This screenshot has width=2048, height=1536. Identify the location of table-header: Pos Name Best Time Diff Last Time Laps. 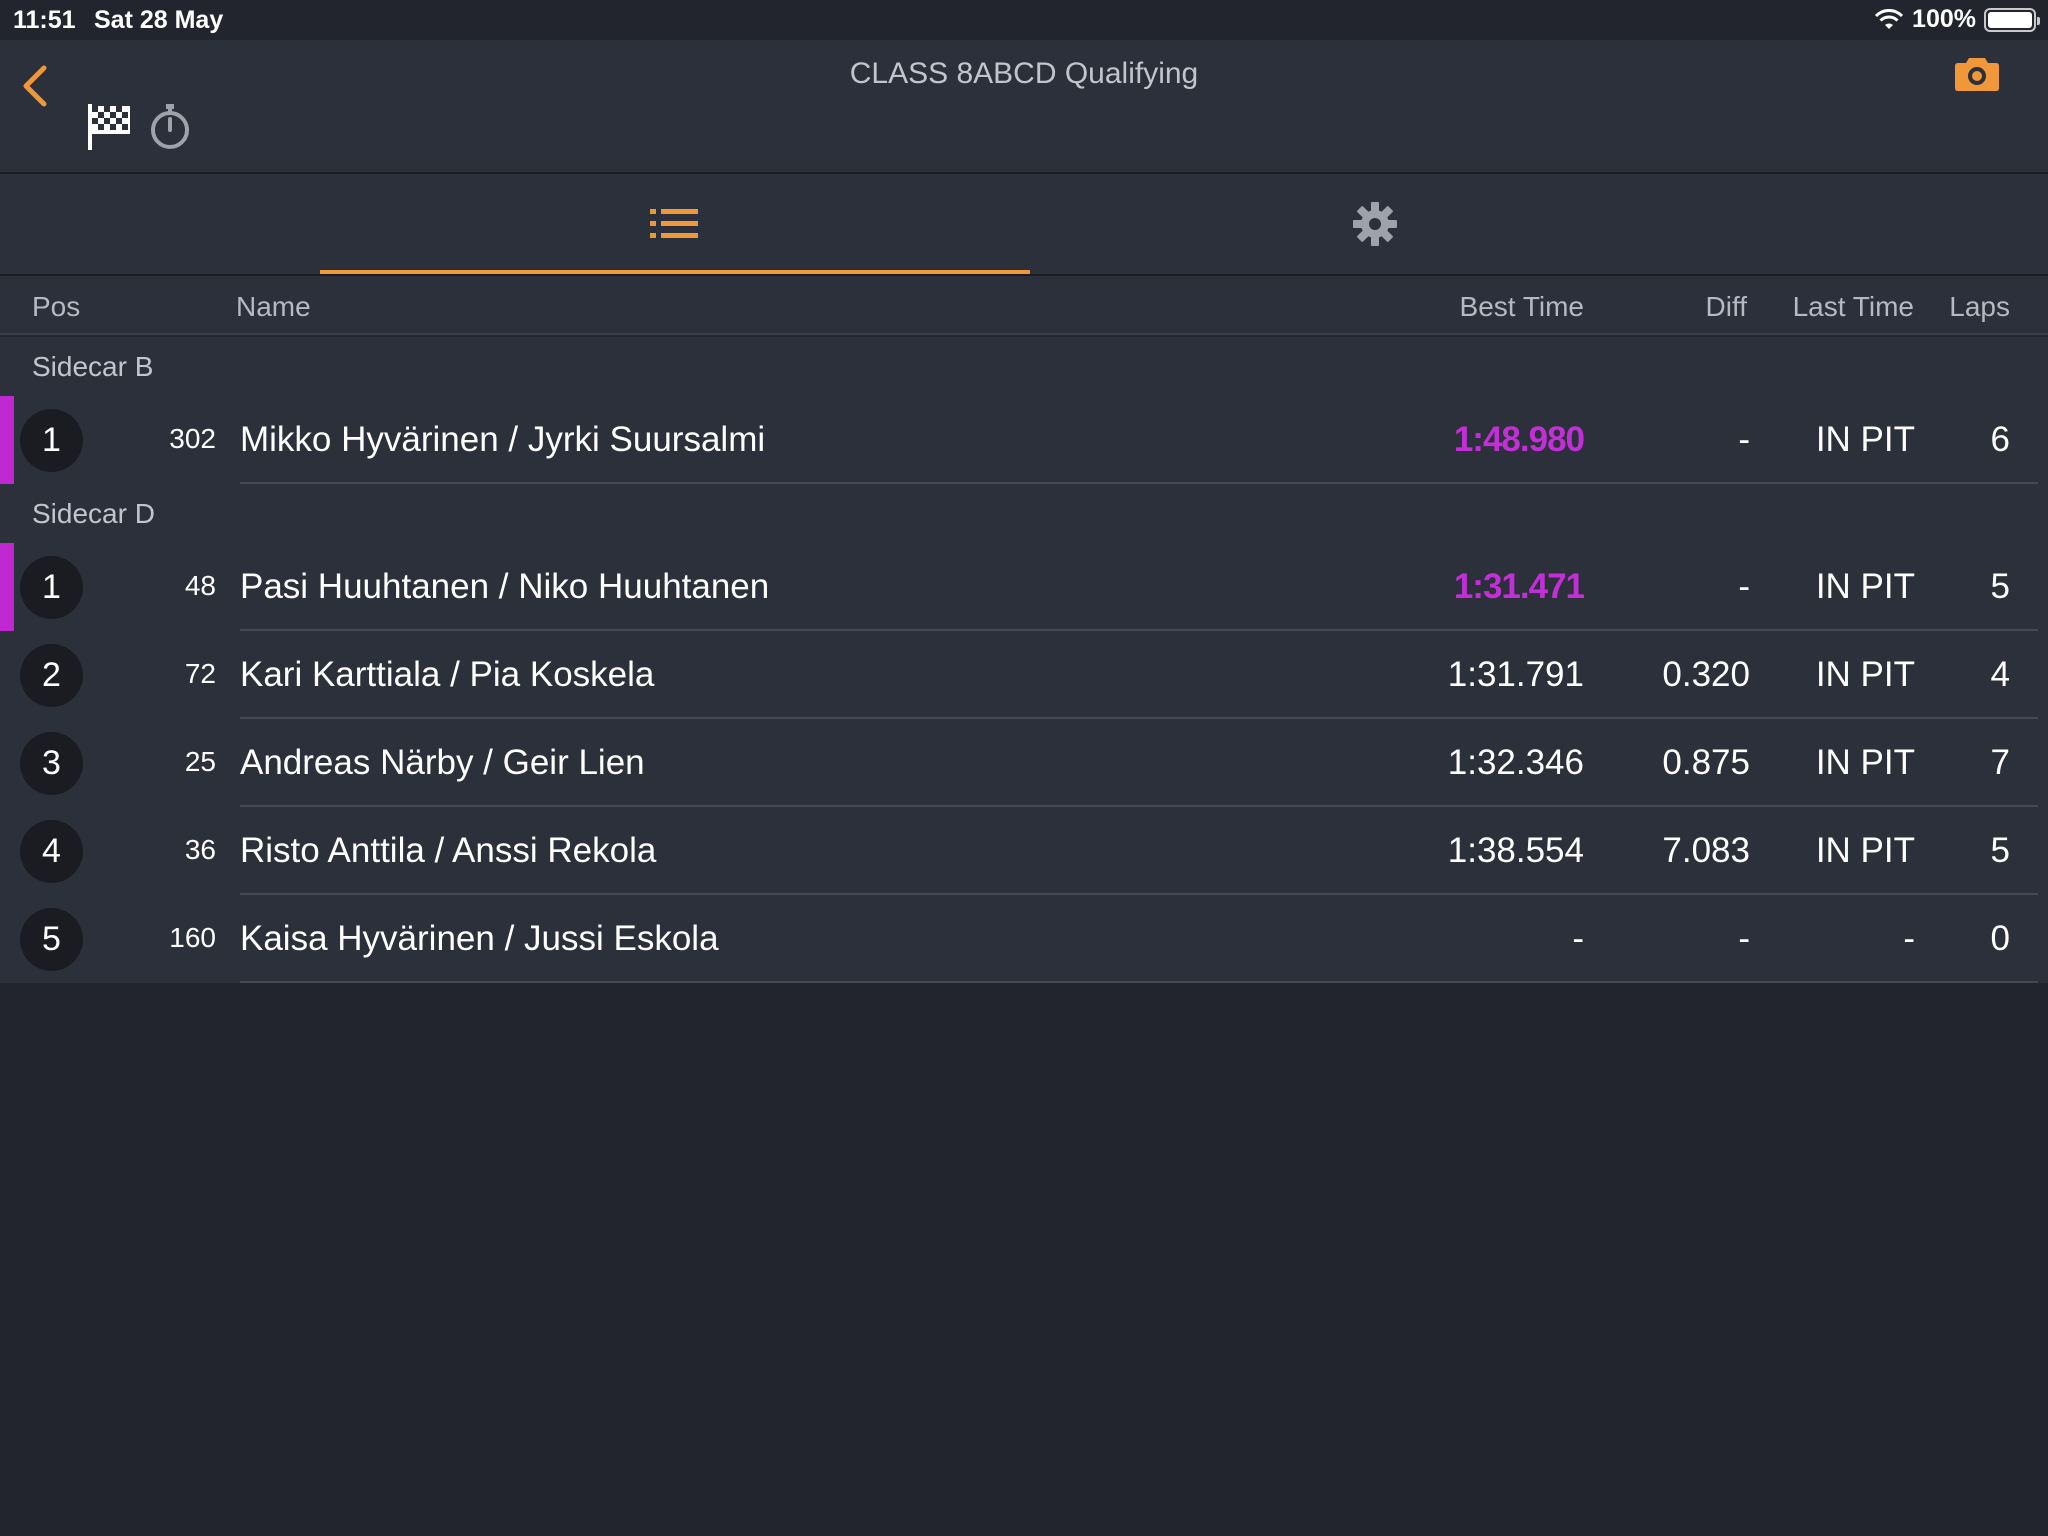
(1024, 305).